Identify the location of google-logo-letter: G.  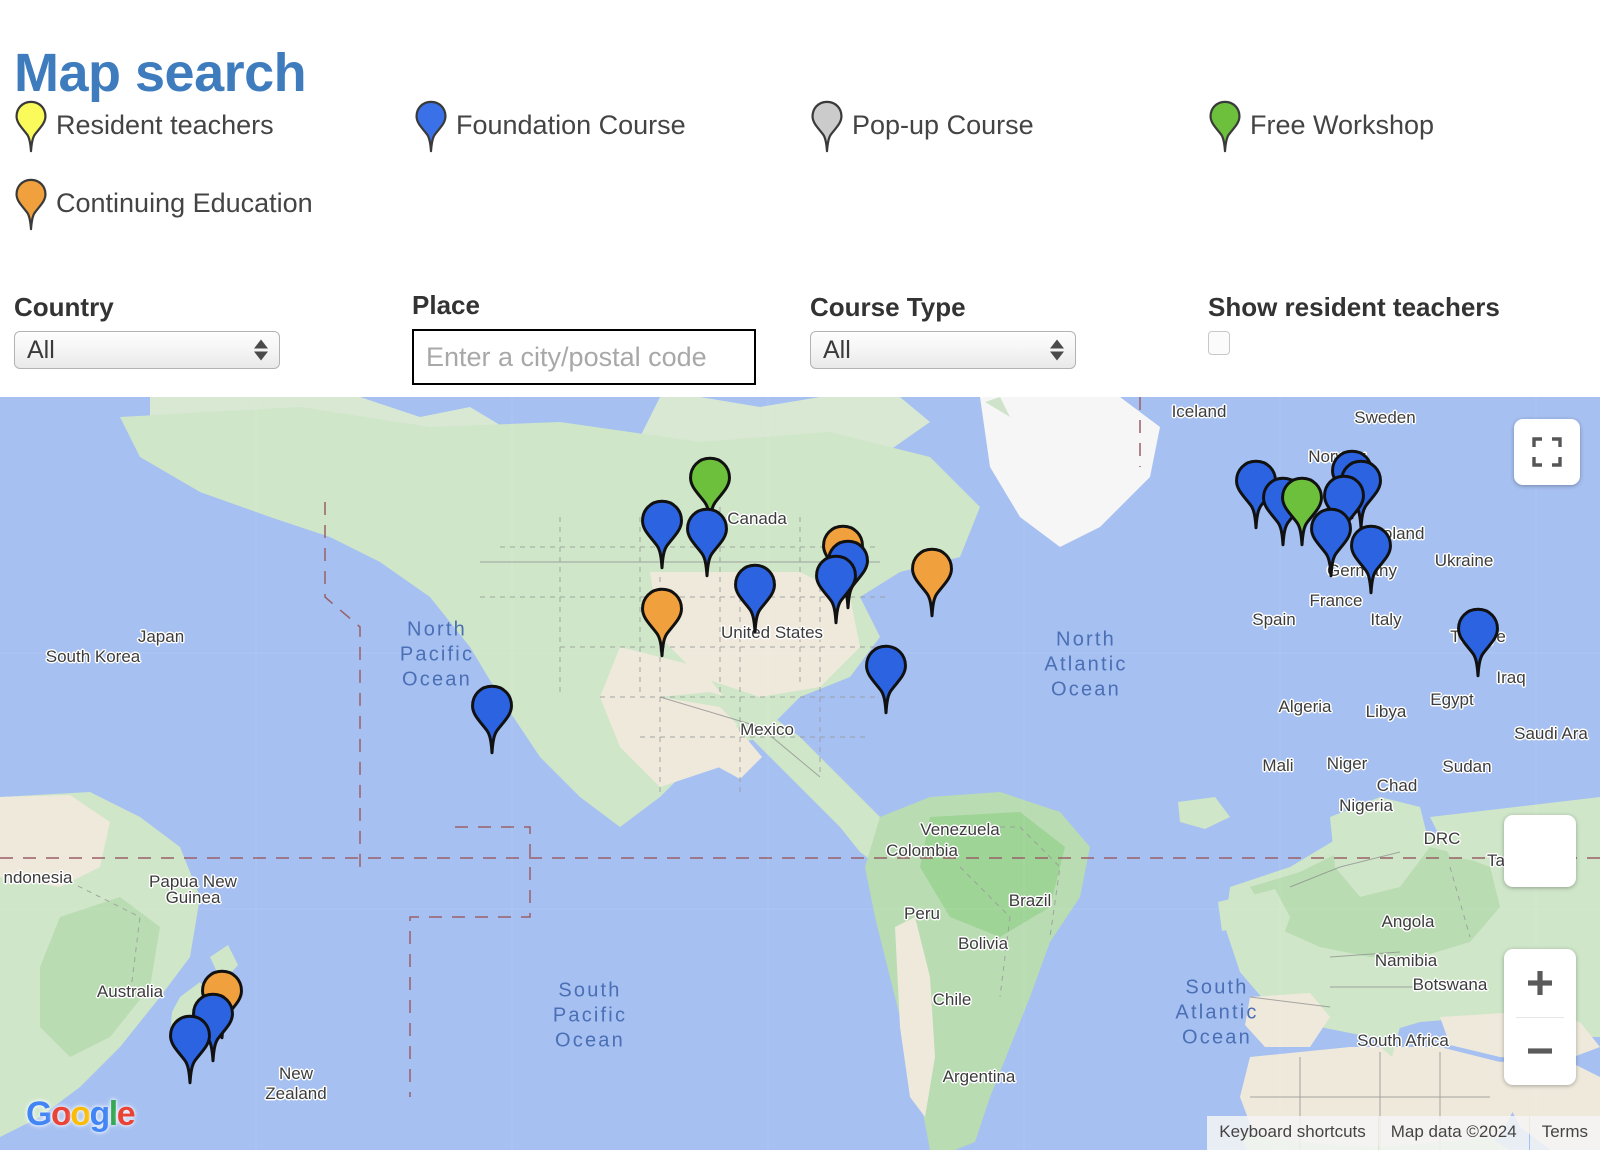
(39, 1114).